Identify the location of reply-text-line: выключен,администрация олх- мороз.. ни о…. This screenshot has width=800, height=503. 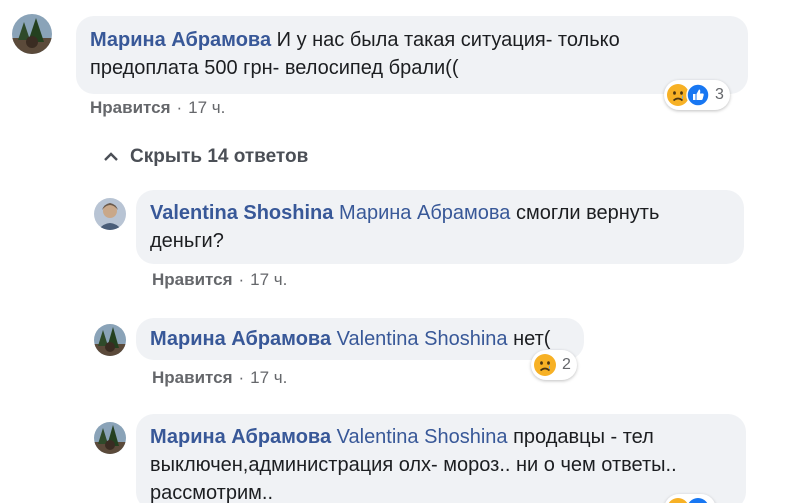
(413, 465).